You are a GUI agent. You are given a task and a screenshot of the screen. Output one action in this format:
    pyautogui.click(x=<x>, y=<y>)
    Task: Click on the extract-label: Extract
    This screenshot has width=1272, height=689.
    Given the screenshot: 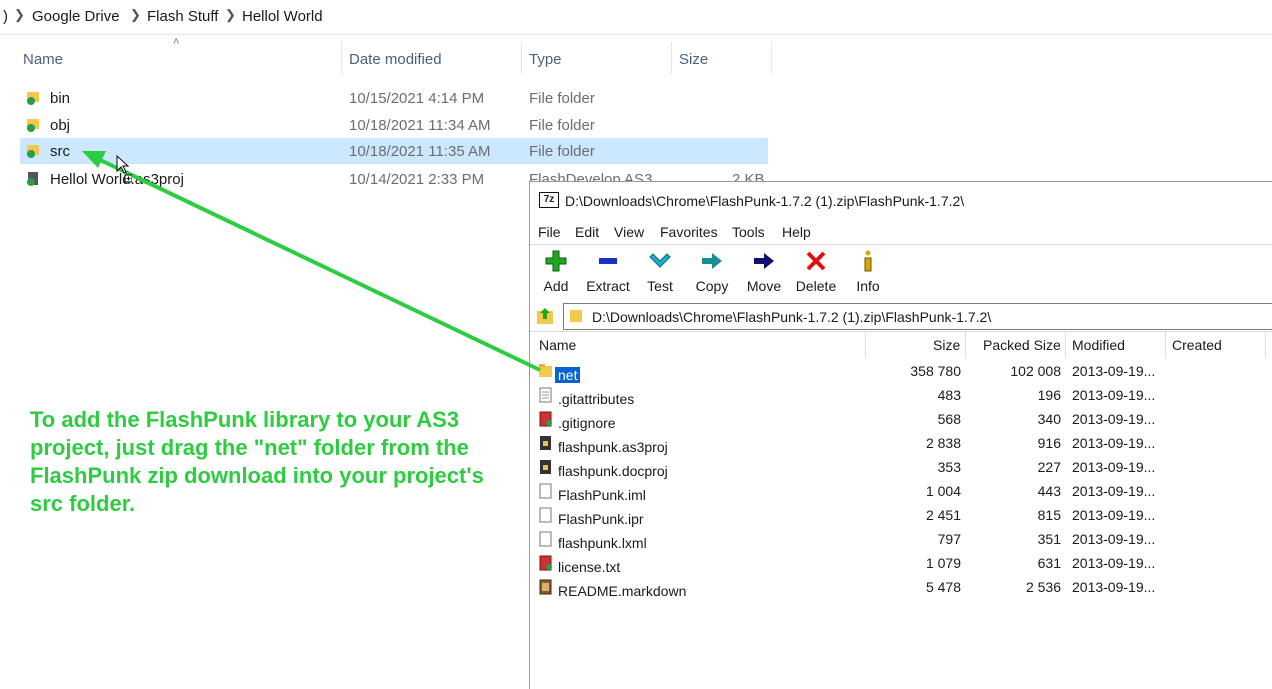 What is the action you would take?
    pyautogui.click(x=608, y=286)
    